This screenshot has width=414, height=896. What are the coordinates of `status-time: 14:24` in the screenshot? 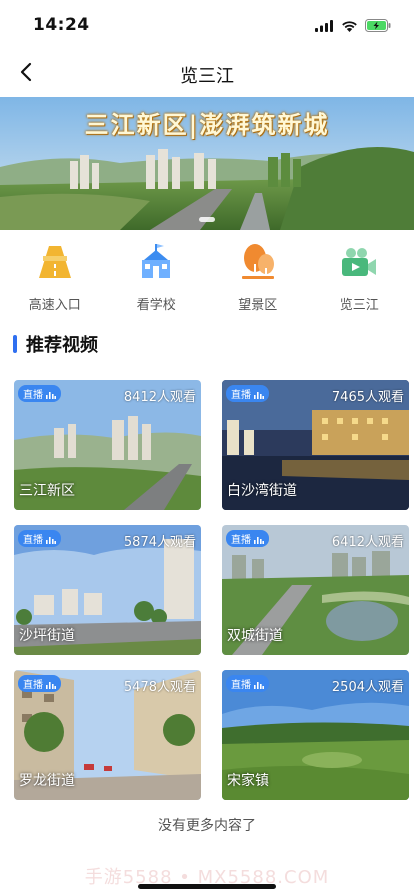 It's located at (61, 25).